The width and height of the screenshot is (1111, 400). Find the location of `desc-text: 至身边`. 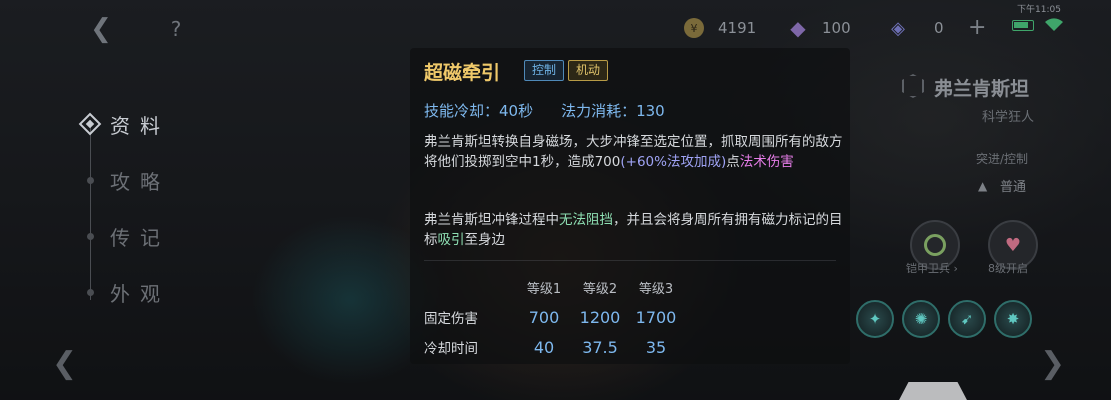

desc-text: 至身边 is located at coordinates (485, 240).